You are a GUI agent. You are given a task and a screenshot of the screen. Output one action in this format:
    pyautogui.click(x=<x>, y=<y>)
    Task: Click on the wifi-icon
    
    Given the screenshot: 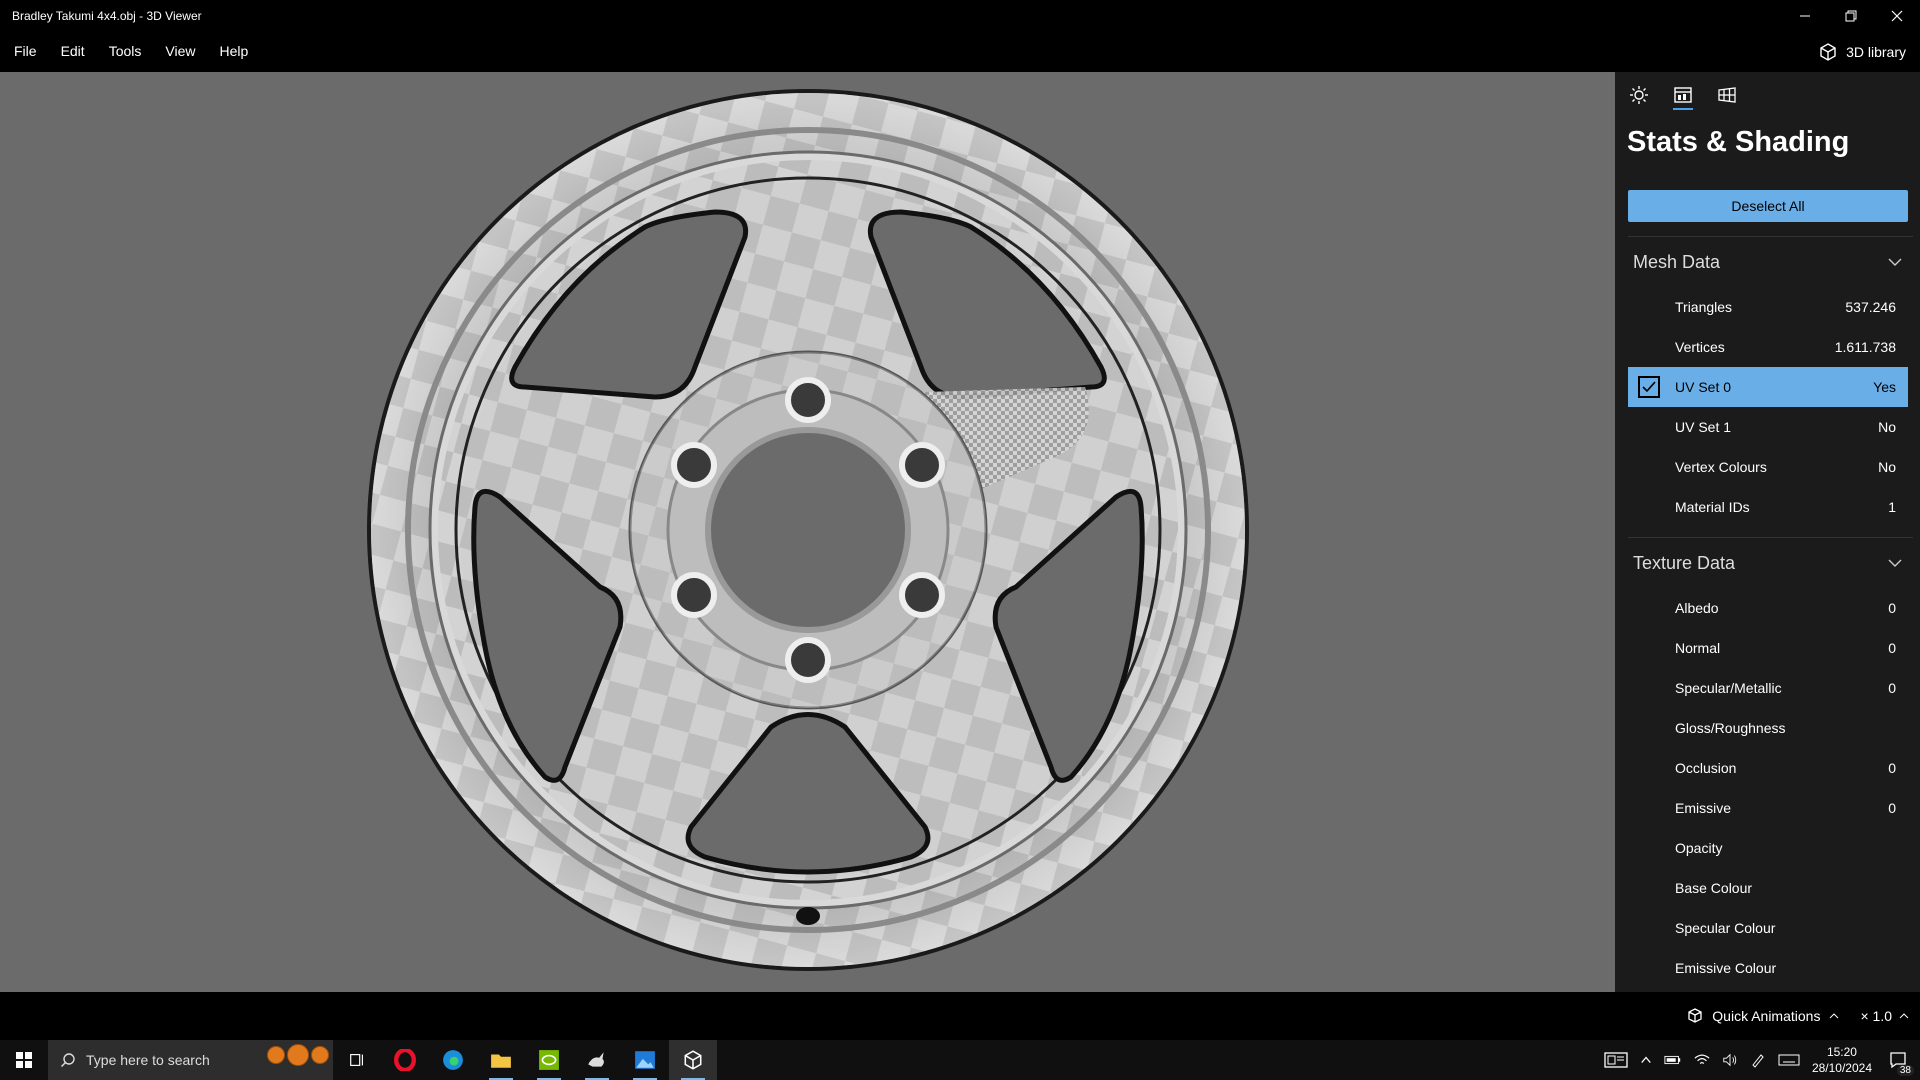 What is the action you would take?
    pyautogui.click(x=1702, y=1060)
    